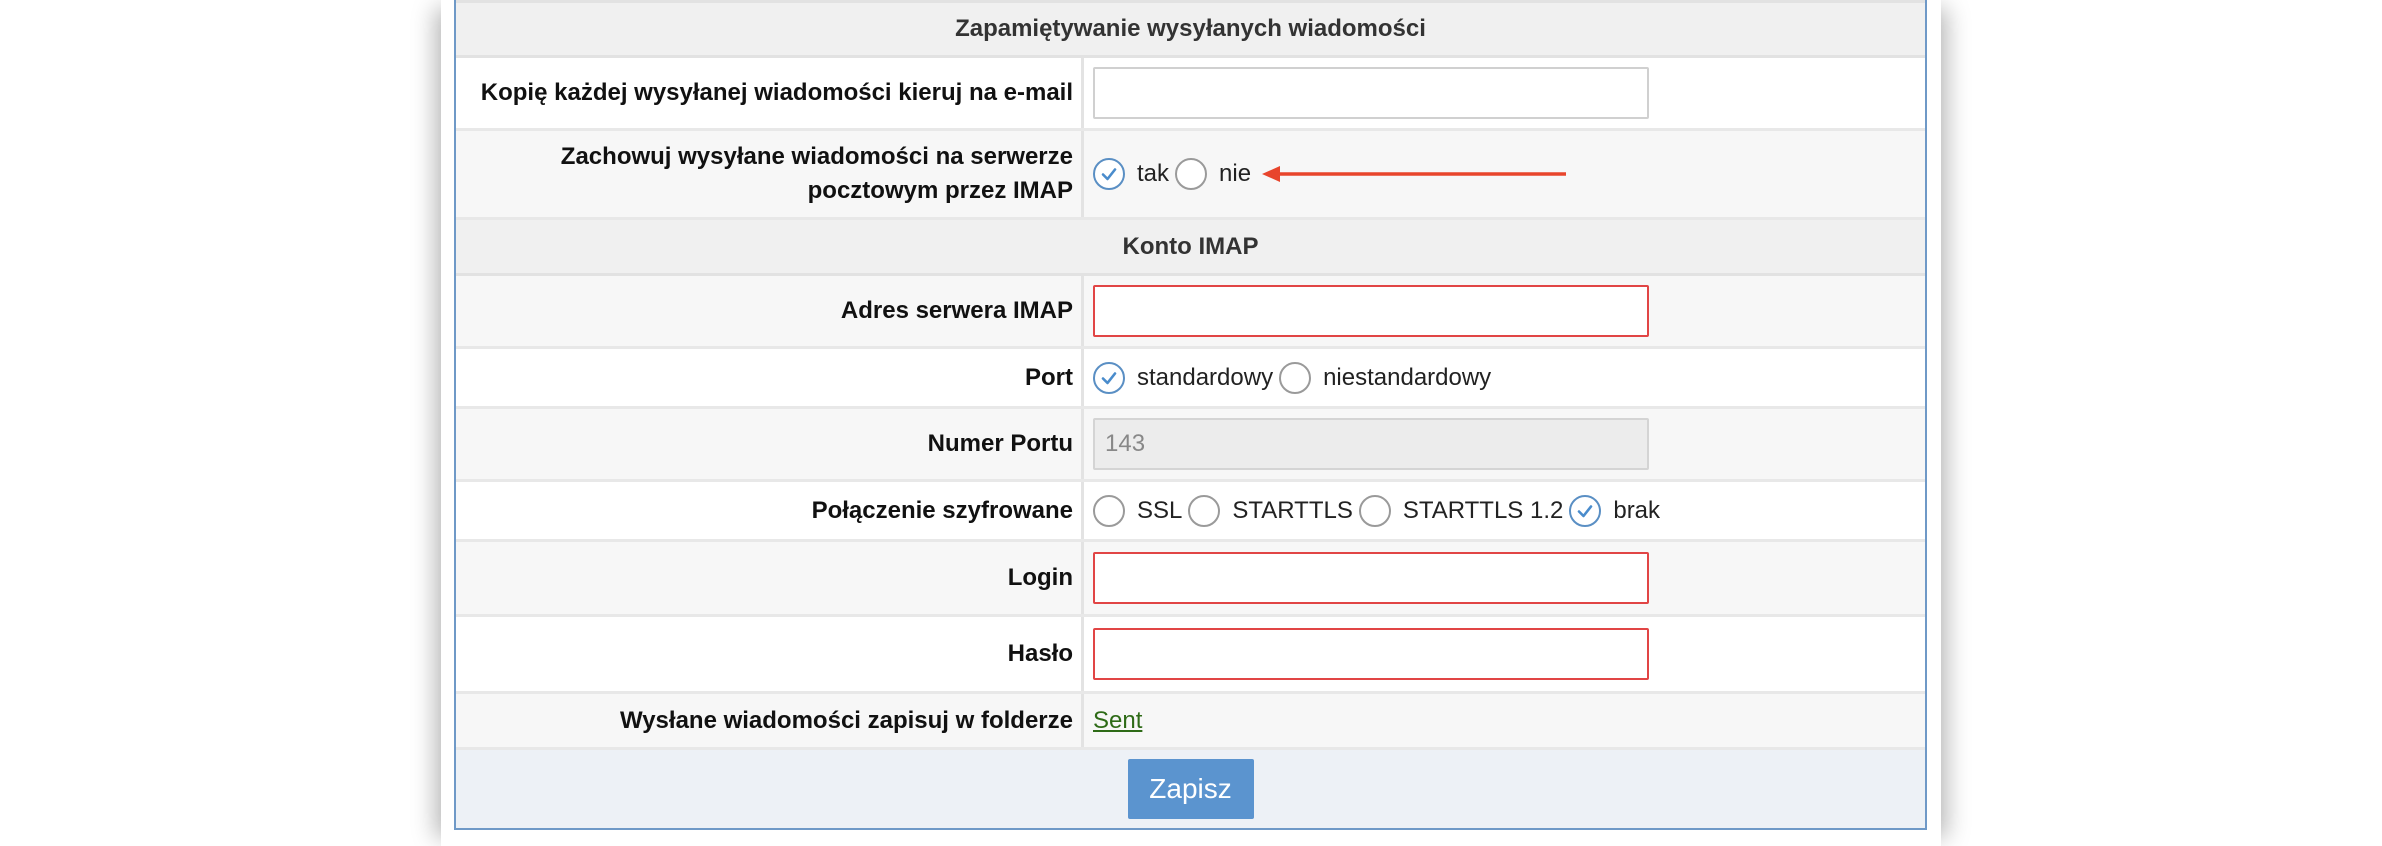  I want to click on annotation-arrow-icon, so click(1414, 174).